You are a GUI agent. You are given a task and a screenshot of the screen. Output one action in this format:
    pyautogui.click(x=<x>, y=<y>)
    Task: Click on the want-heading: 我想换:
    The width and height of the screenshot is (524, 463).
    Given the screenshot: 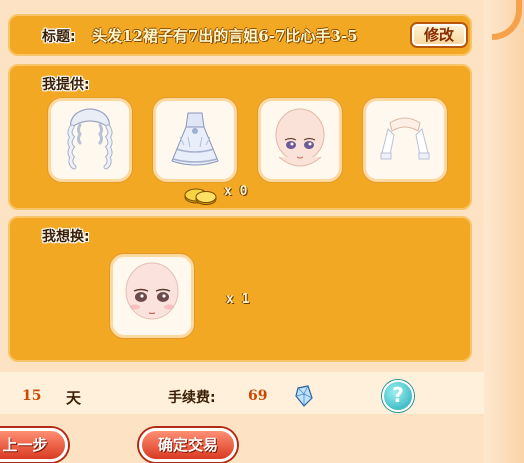 What is the action you would take?
    pyautogui.click(x=66, y=237)
    